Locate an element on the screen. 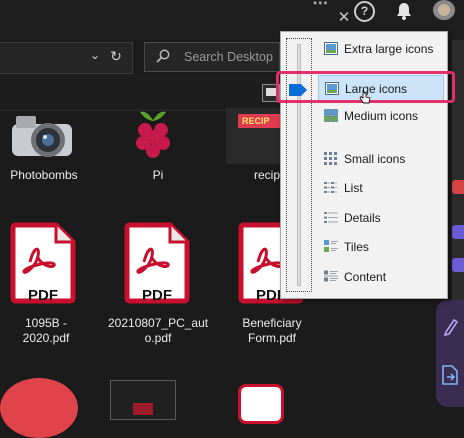 Image resolution: width=464 pixels, height=438 pixels. menu-item-tiles: Tiles is located at coordinates (381, 247).